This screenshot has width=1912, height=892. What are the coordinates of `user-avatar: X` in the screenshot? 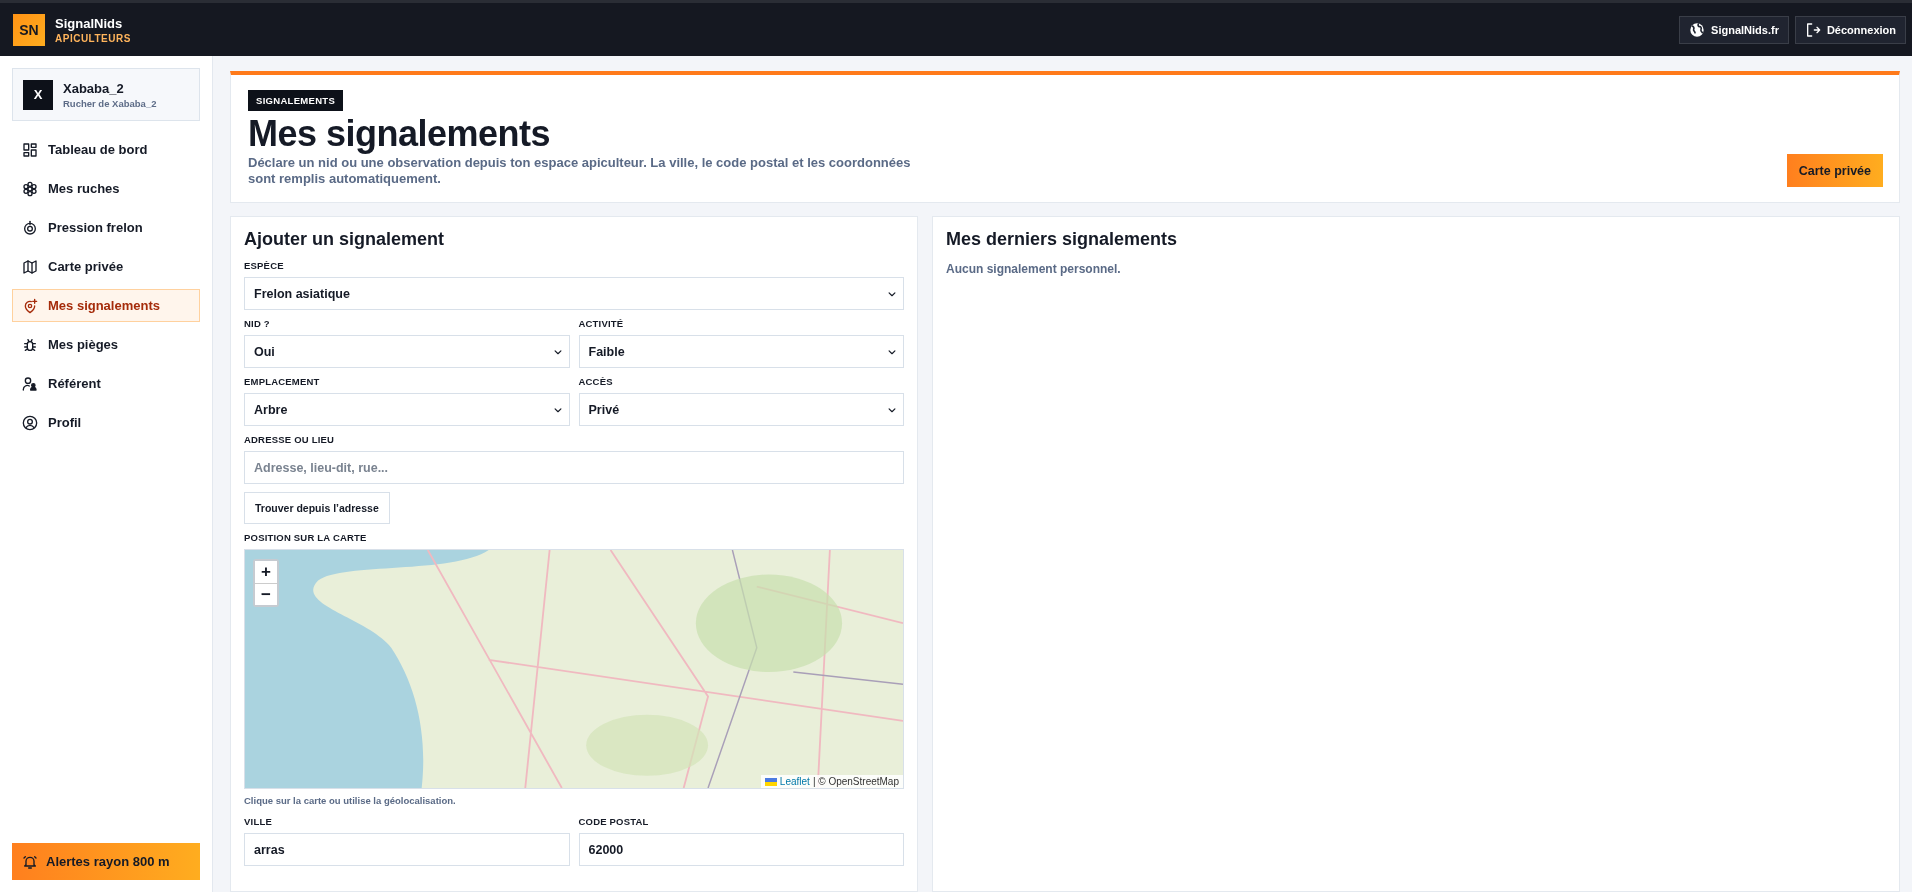 It's located at (38, 94).